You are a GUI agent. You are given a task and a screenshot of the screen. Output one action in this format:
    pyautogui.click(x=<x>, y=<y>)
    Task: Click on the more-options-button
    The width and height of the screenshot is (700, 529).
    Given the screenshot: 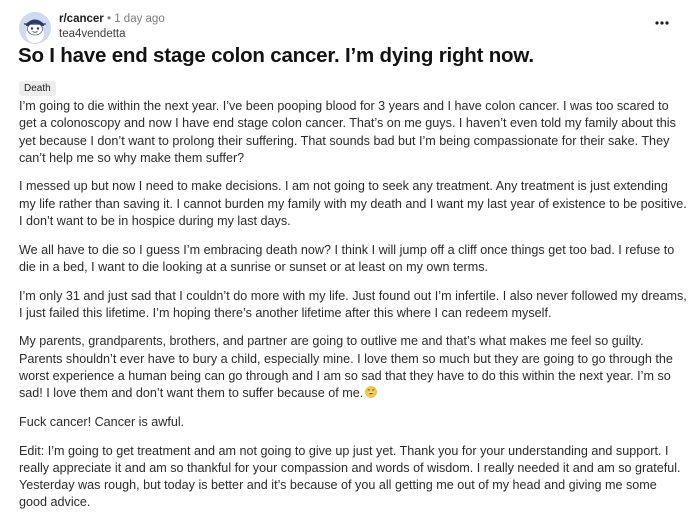 What is the action you would take?
    pyautogui.click(x=662, y=23)
    